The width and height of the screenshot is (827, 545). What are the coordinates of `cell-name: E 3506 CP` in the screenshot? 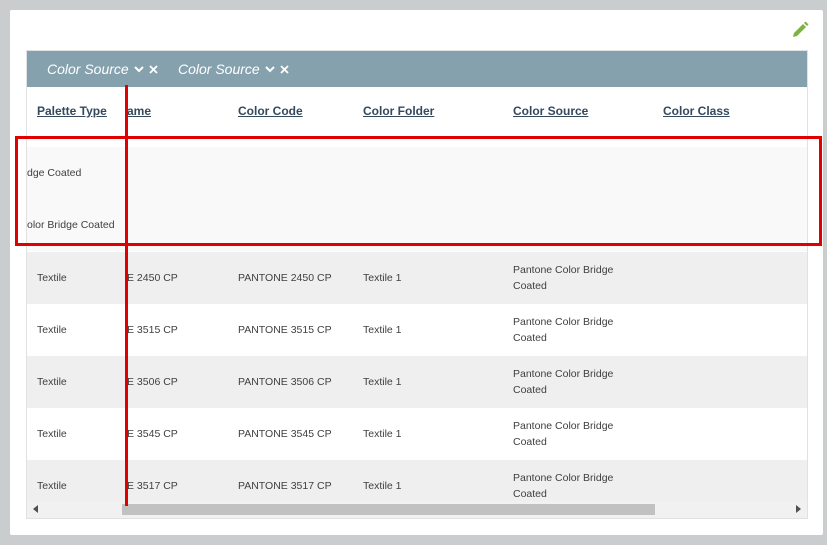 It's located at (152, 382).